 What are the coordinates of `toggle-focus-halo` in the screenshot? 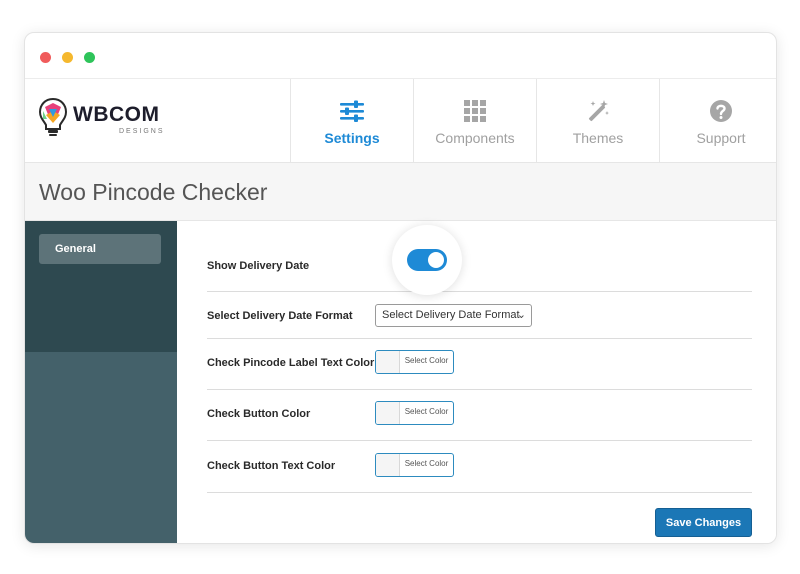 It's located at (427, 260).